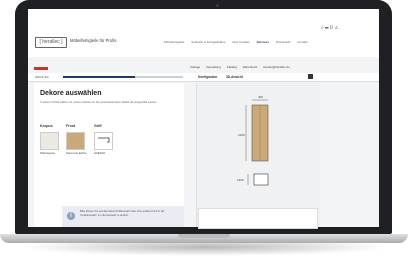 This screenshot has height=258, width=408. What do you see at coordinates (48, 153) in the screenshot?
I see `korpus-value: Platinweiss` at bounding box center [48, 153].